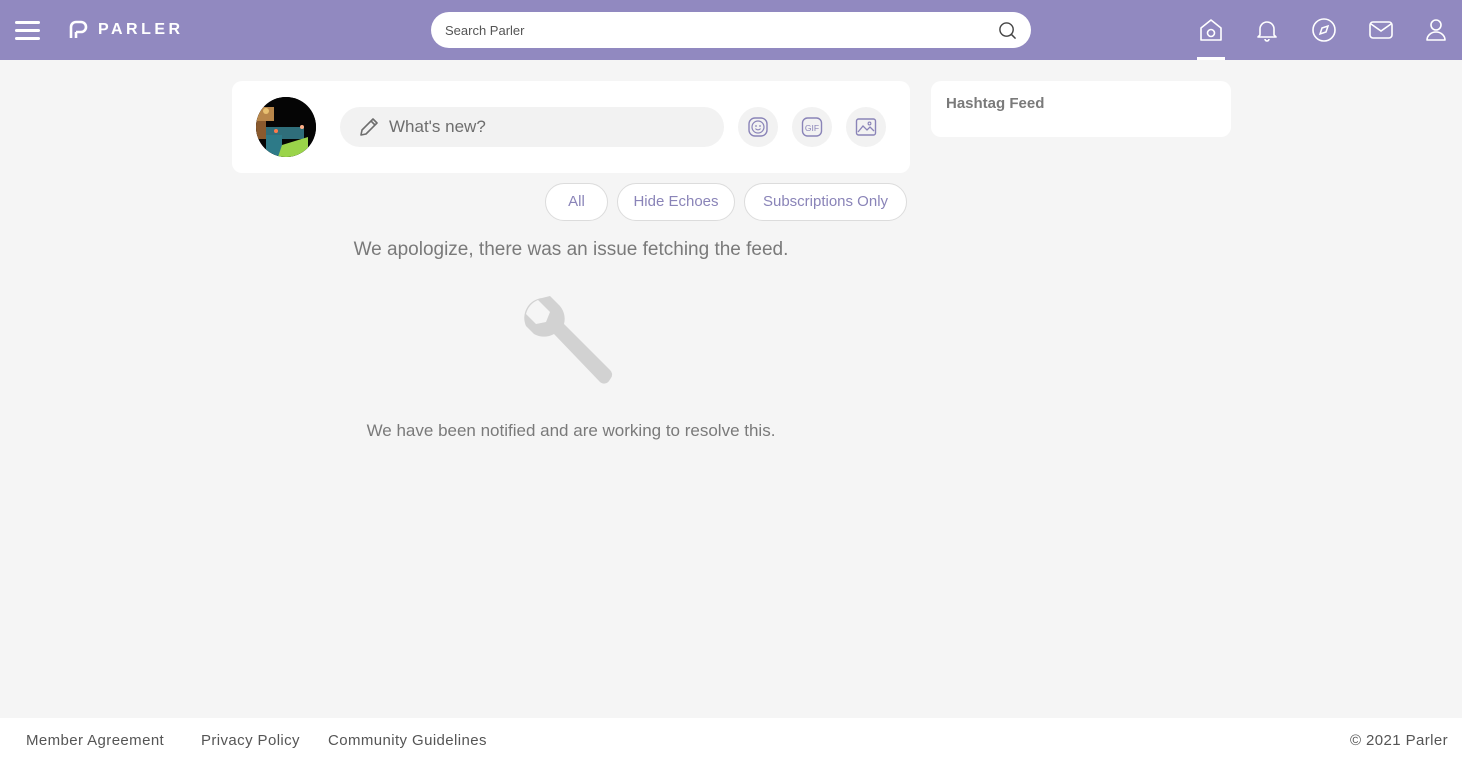 This screenshot has width=1462, height=762. Describe the element at coordinates (1211, 30) in the screenshot. I see `home-icon` at that location.